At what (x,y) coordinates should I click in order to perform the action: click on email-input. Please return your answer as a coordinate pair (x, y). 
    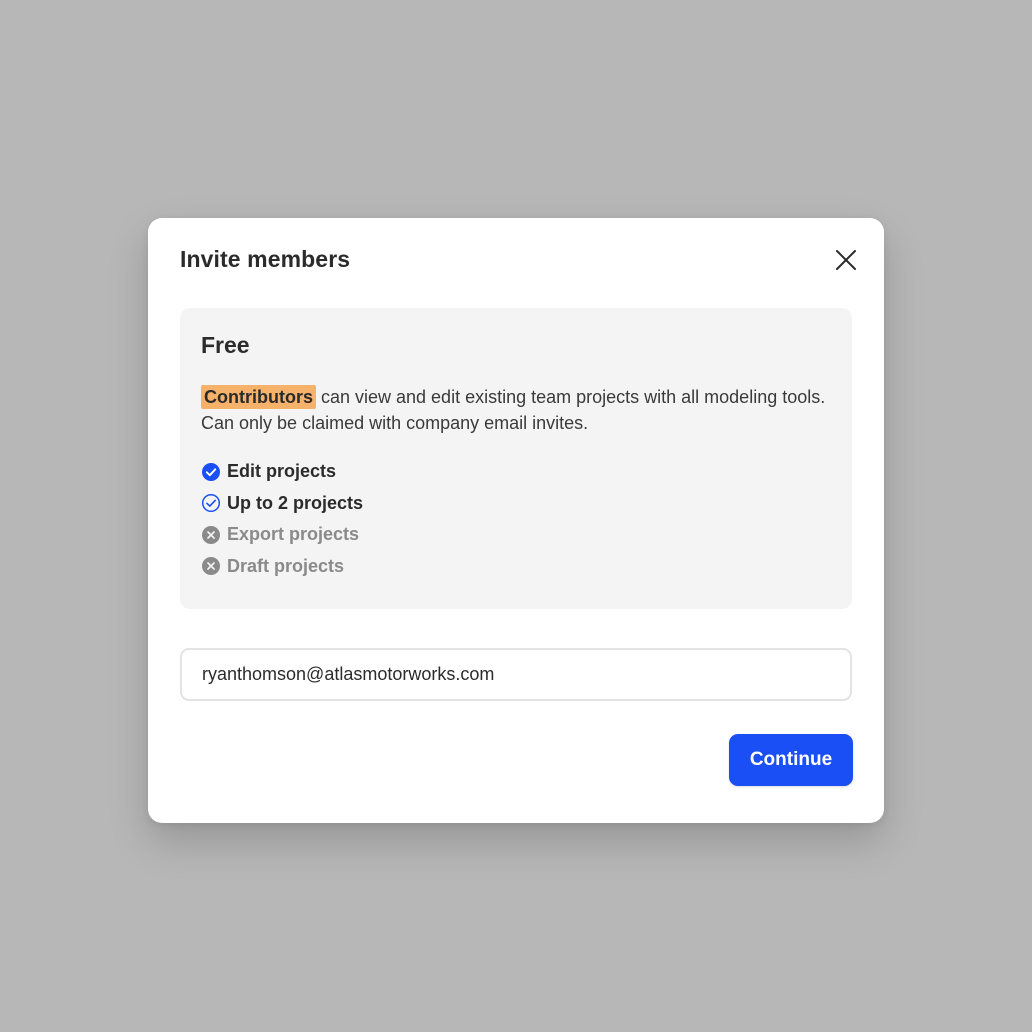
    Looking at the image, I should click on (516, 674).